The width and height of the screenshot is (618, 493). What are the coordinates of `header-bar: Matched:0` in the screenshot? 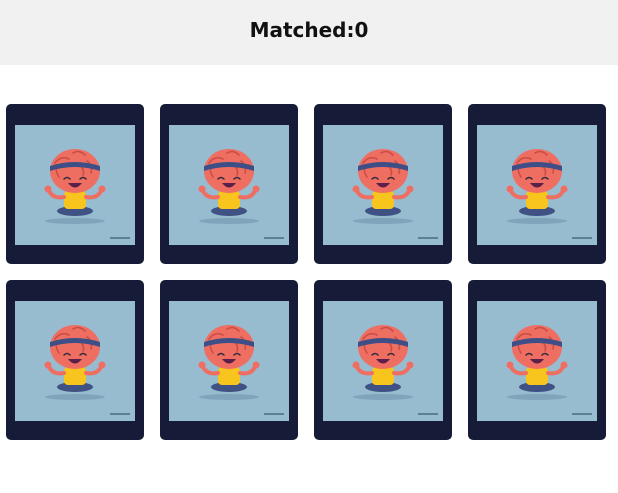 It's located at (309, 32).